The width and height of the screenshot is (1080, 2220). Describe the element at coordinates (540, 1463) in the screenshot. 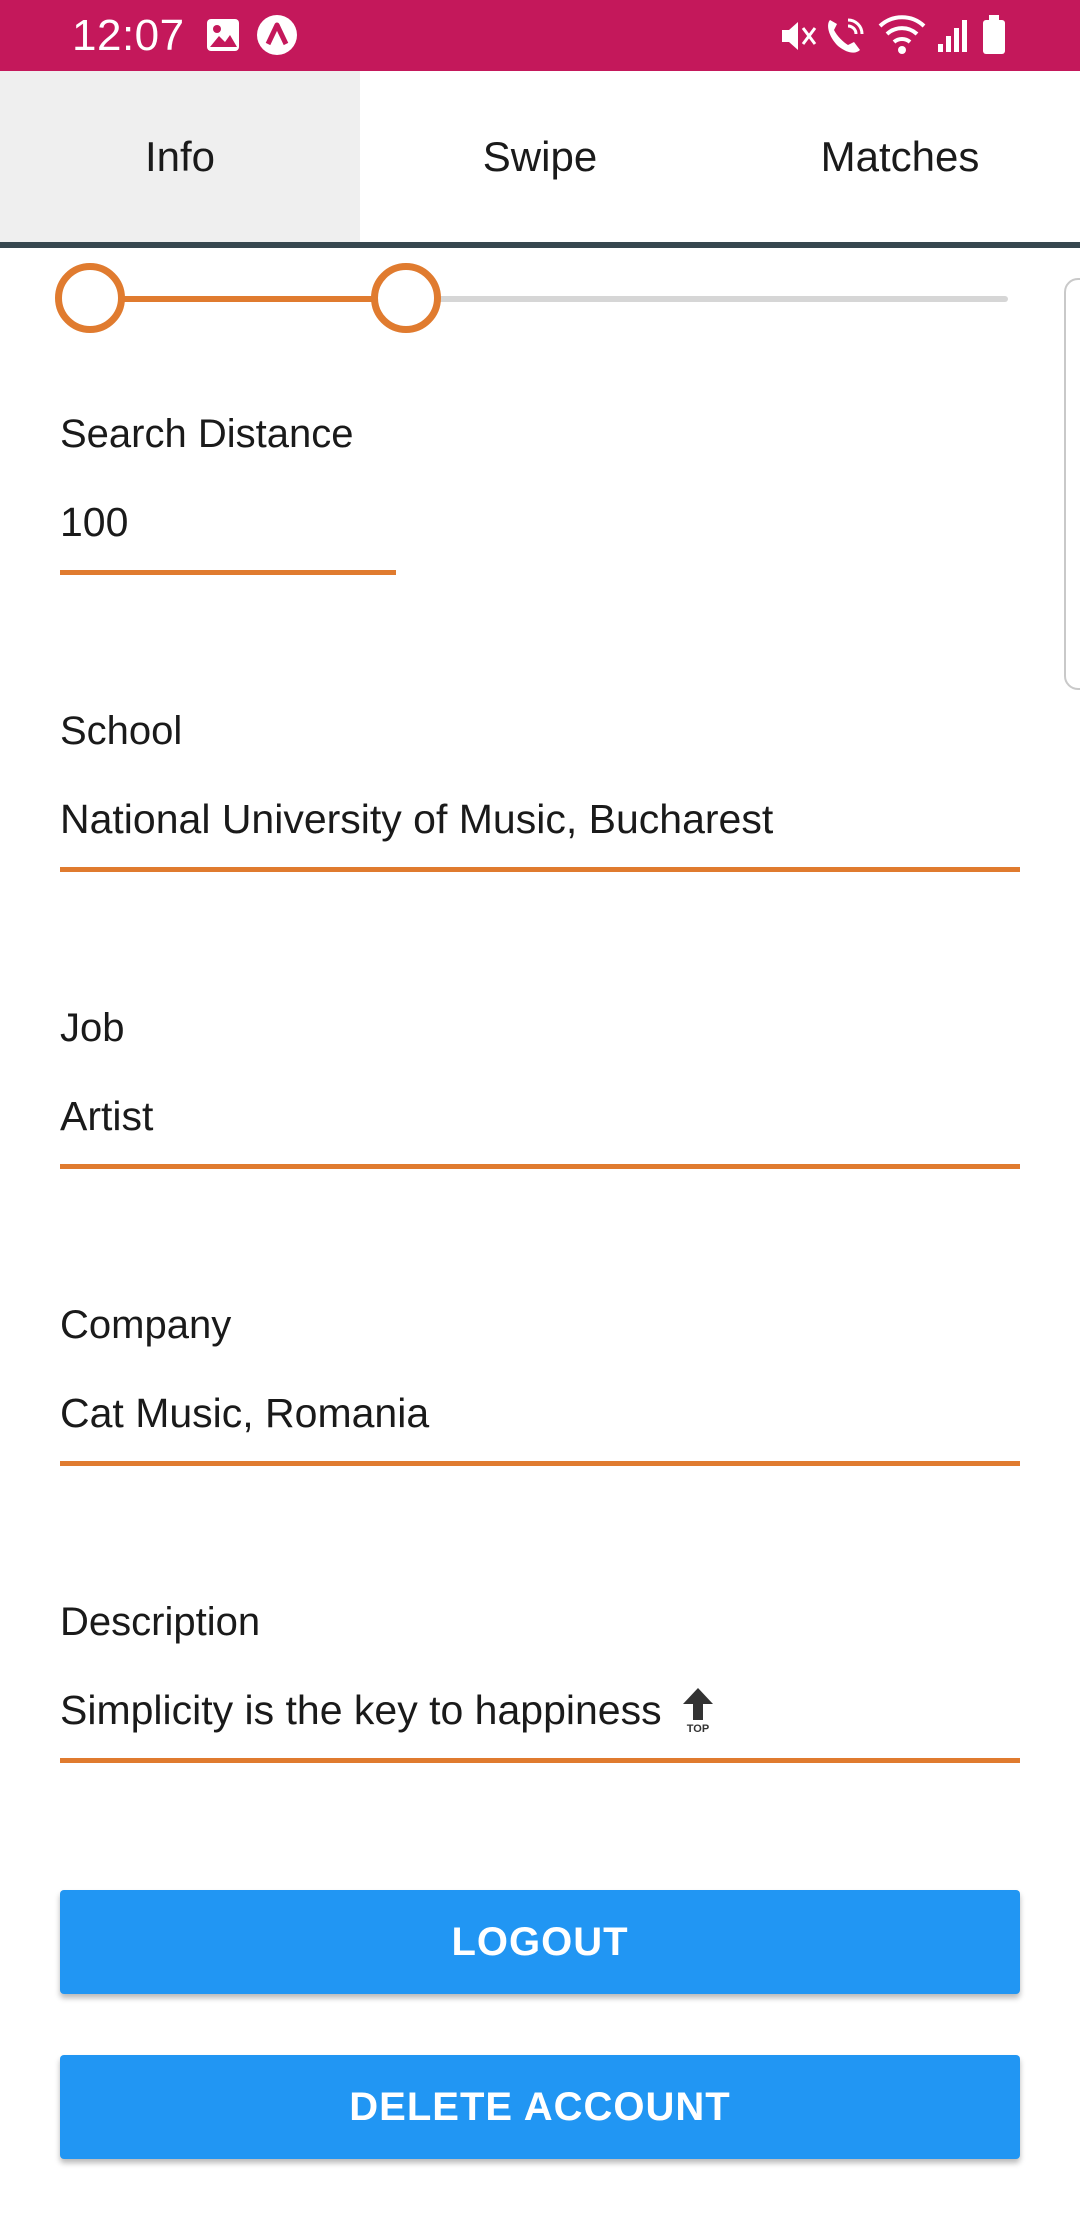

I see `company-underline` at that location.